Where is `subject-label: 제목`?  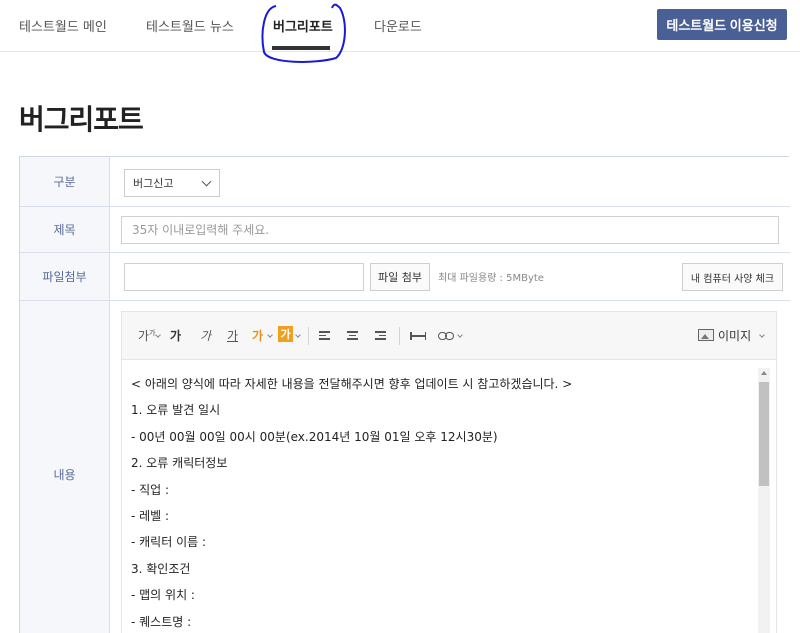 subject-label: 제목 is located at coordinates (65, 229).